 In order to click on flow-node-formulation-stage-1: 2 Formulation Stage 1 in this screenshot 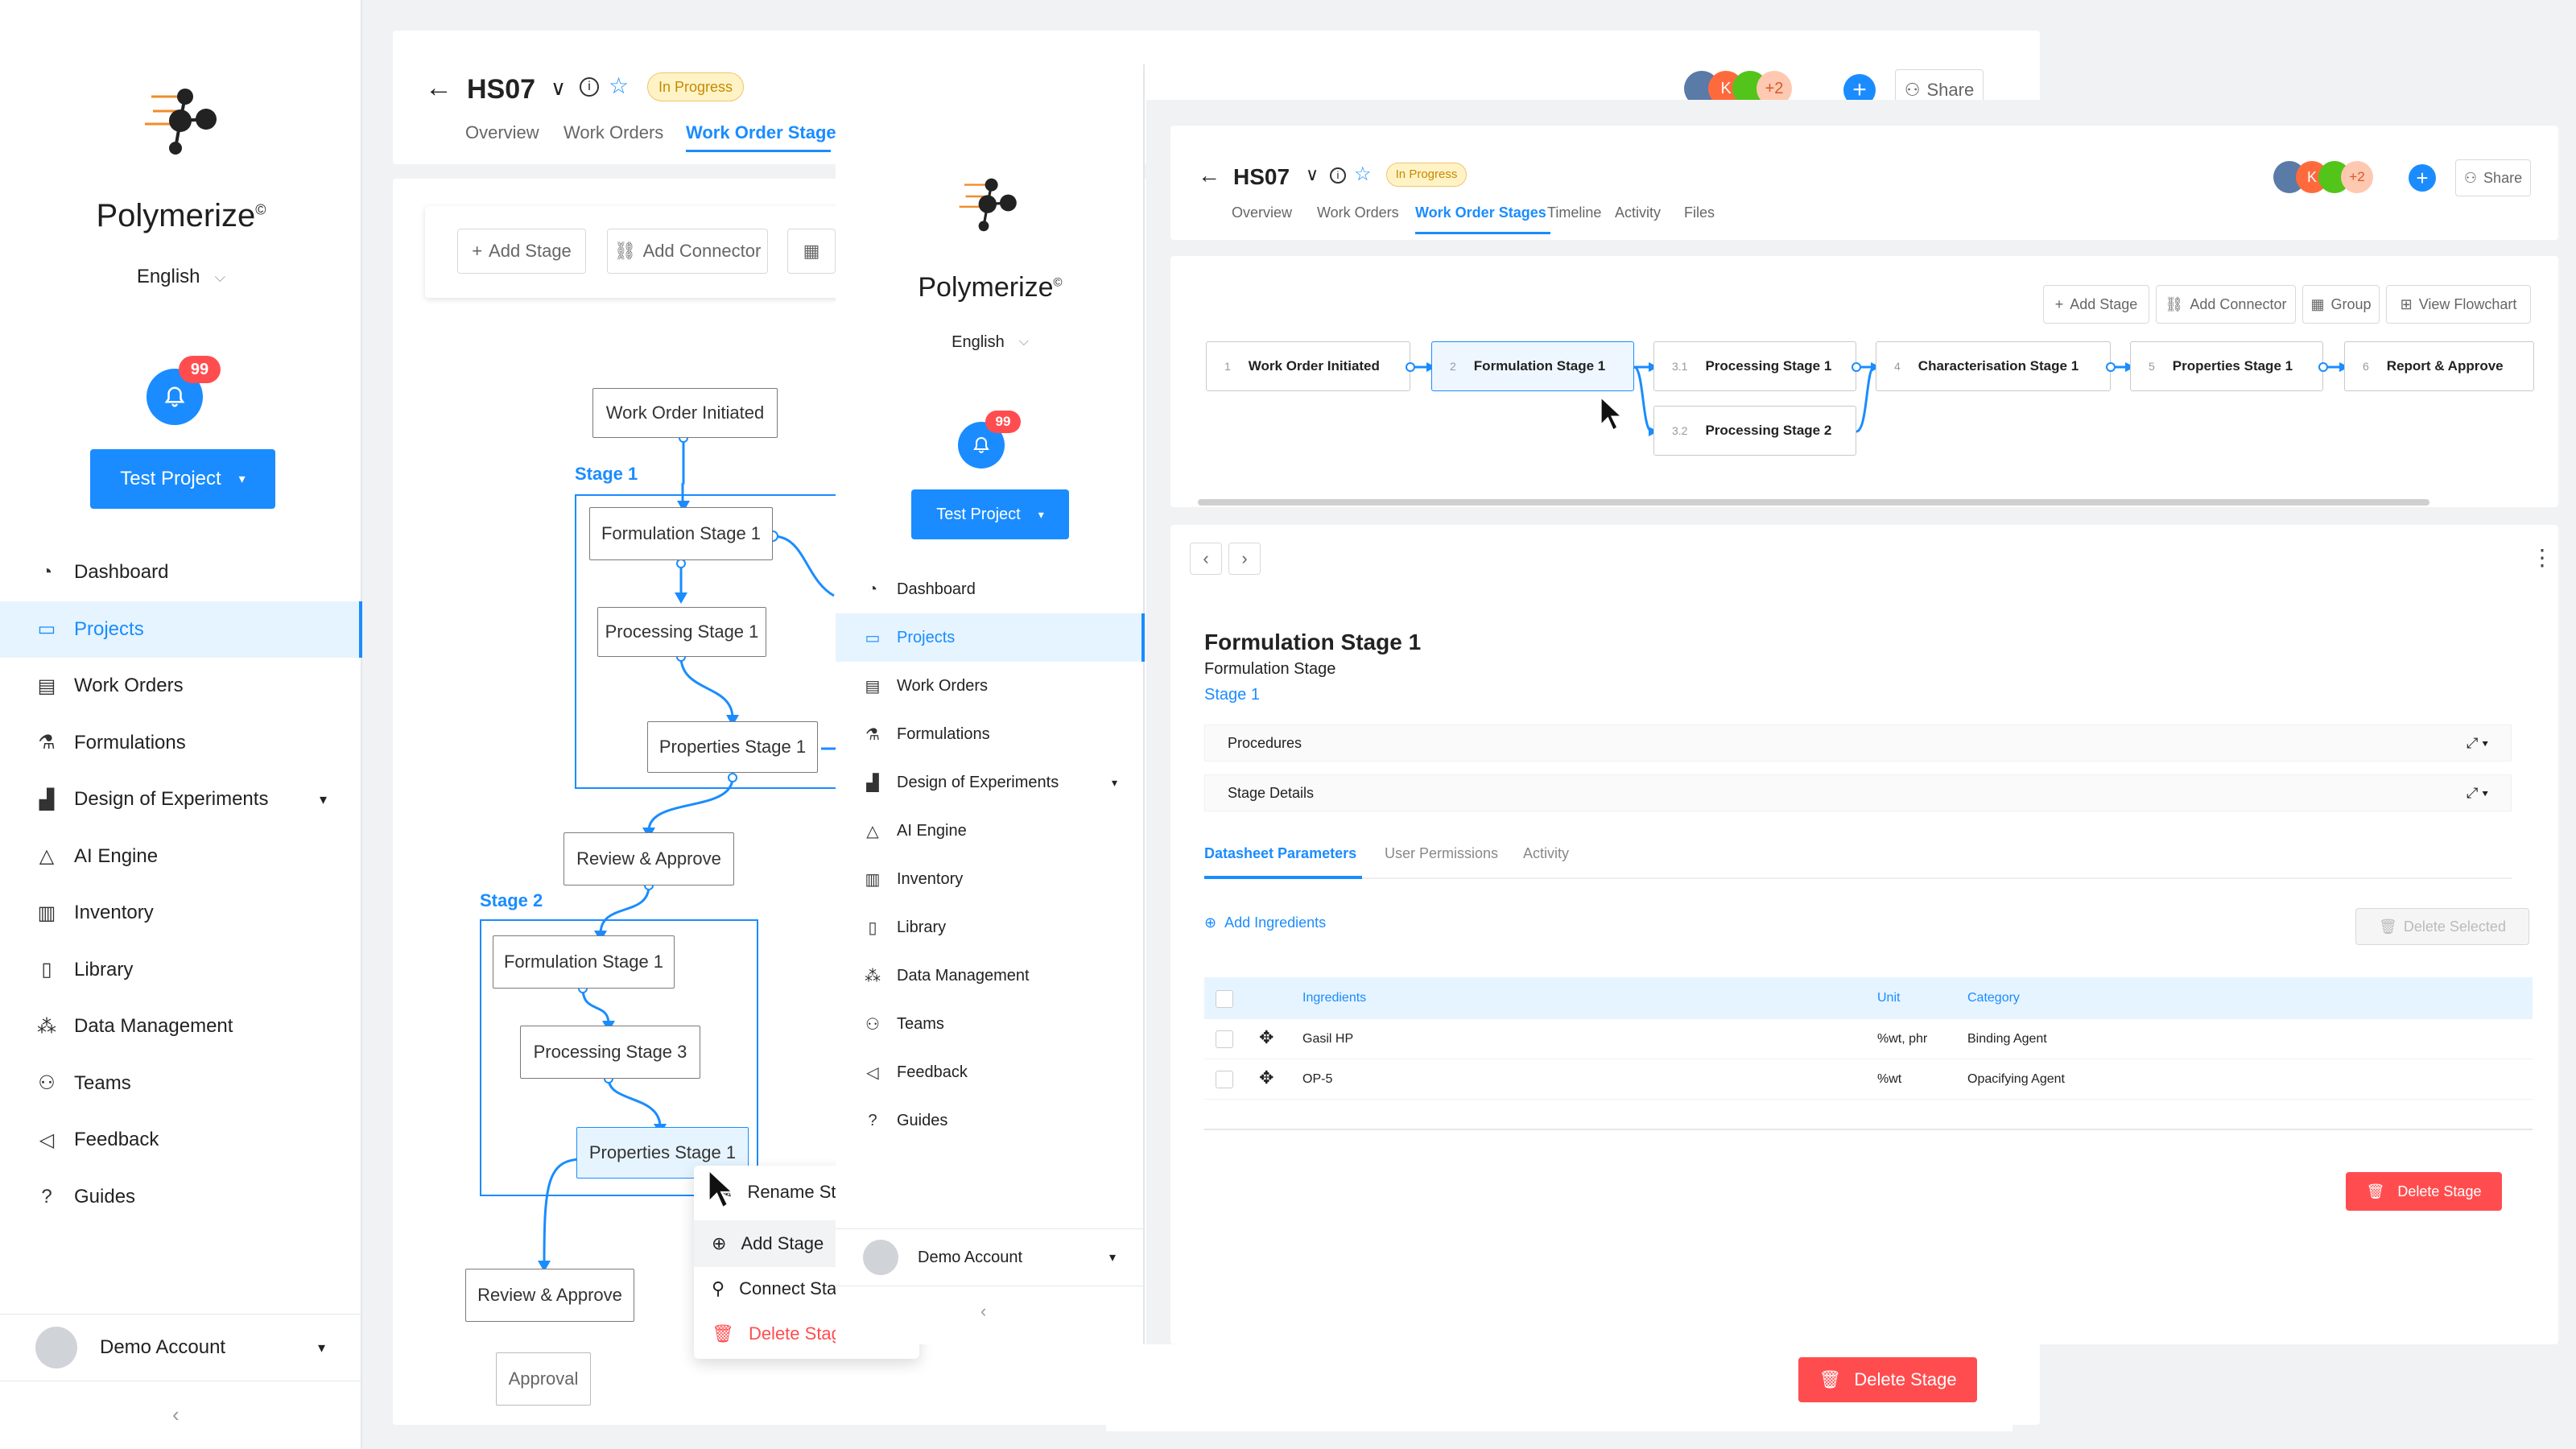, I will do `click(1532, 366)`.